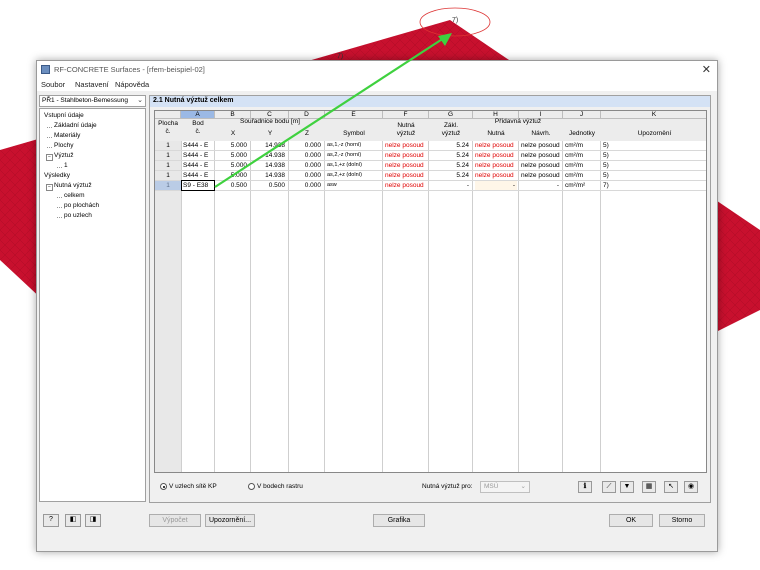 The image size is (760, 570). What do you see at coordinates (333, 110) in the screenshot?
I see `pointer-arrow` at bounding box center [333, 110].